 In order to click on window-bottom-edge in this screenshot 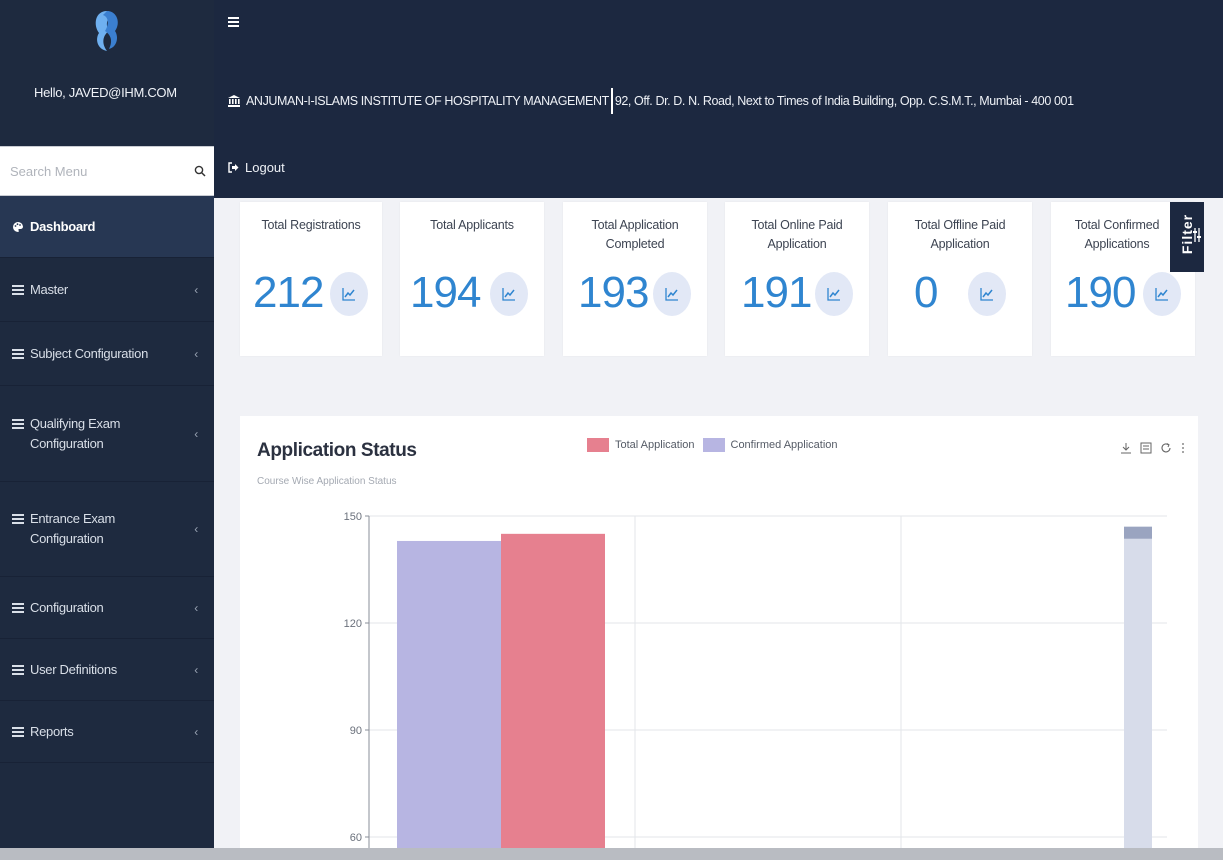, I will do `click(611, 854)`.